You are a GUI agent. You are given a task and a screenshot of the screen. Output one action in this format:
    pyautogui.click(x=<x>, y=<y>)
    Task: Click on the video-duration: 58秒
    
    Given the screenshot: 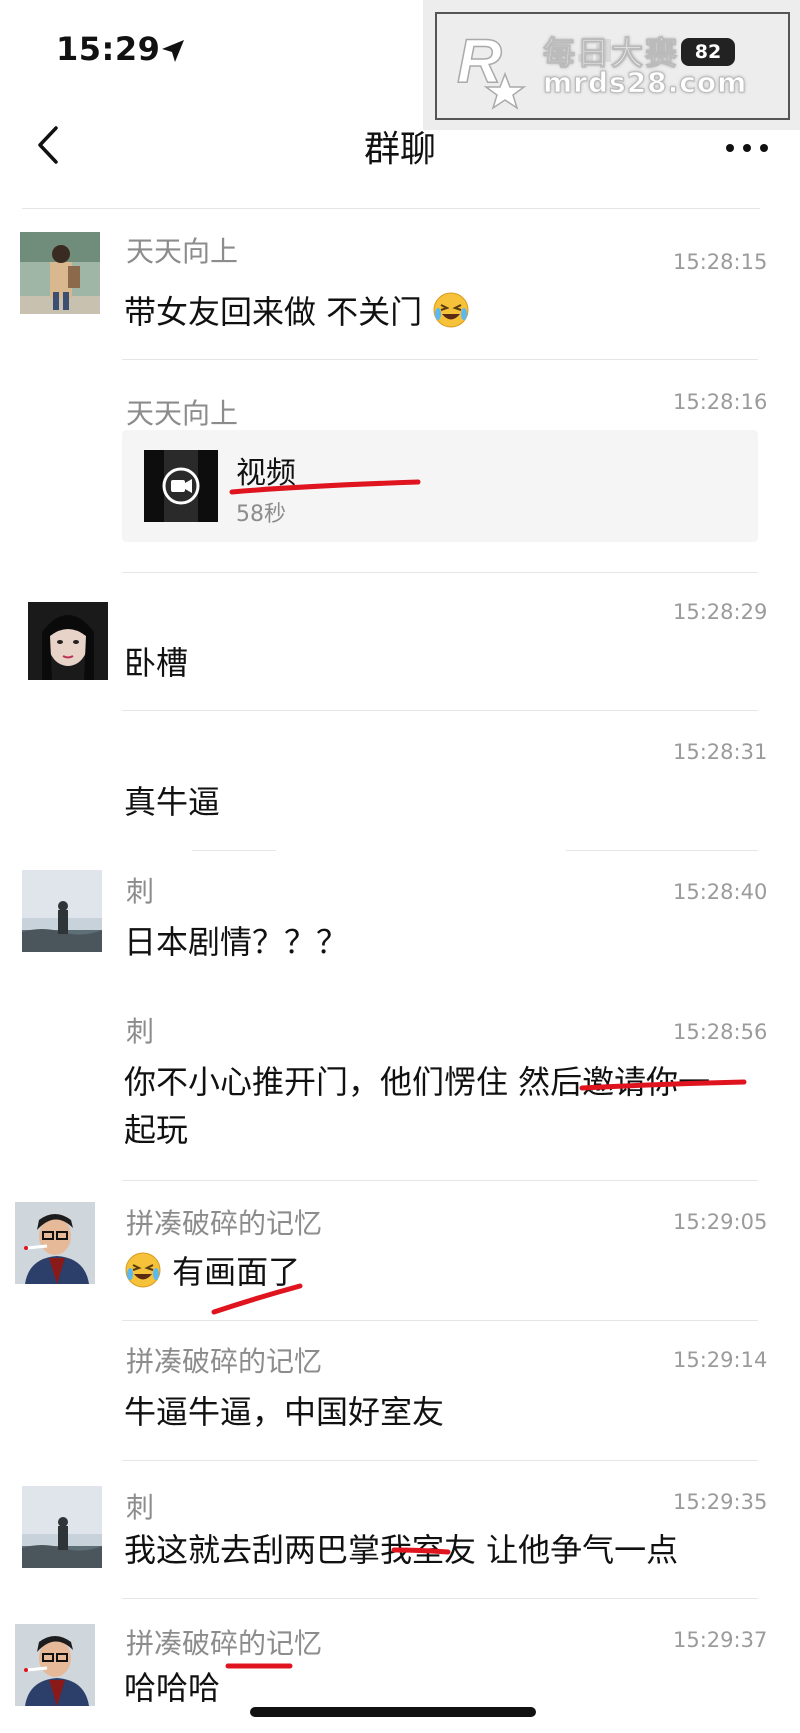 What is the action you would take?
    pyautogui.click(x=261, y=514)
    